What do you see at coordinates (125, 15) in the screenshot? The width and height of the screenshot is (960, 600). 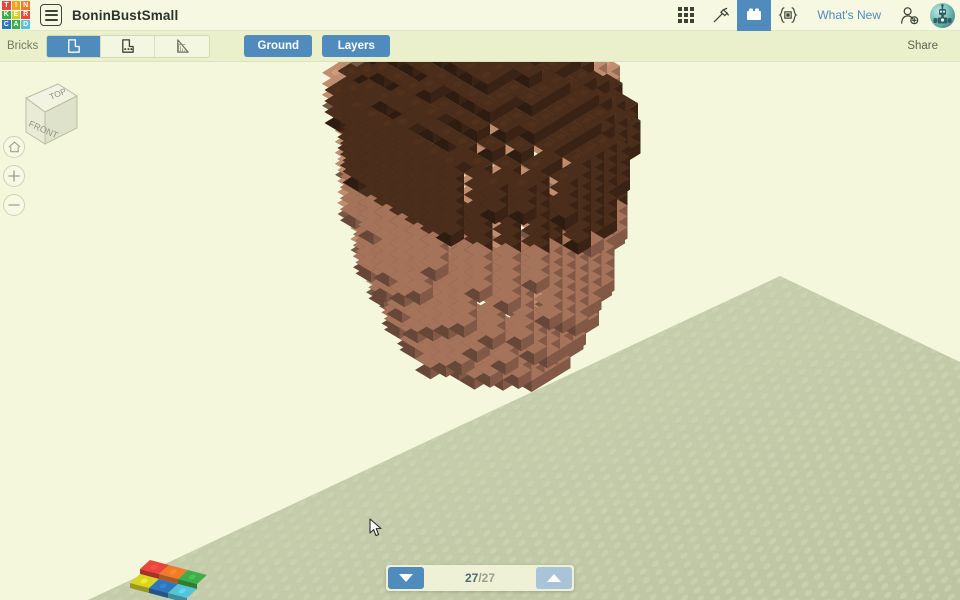 I see `page-title: BoninBustSmall` at bounding box center [125, 15].